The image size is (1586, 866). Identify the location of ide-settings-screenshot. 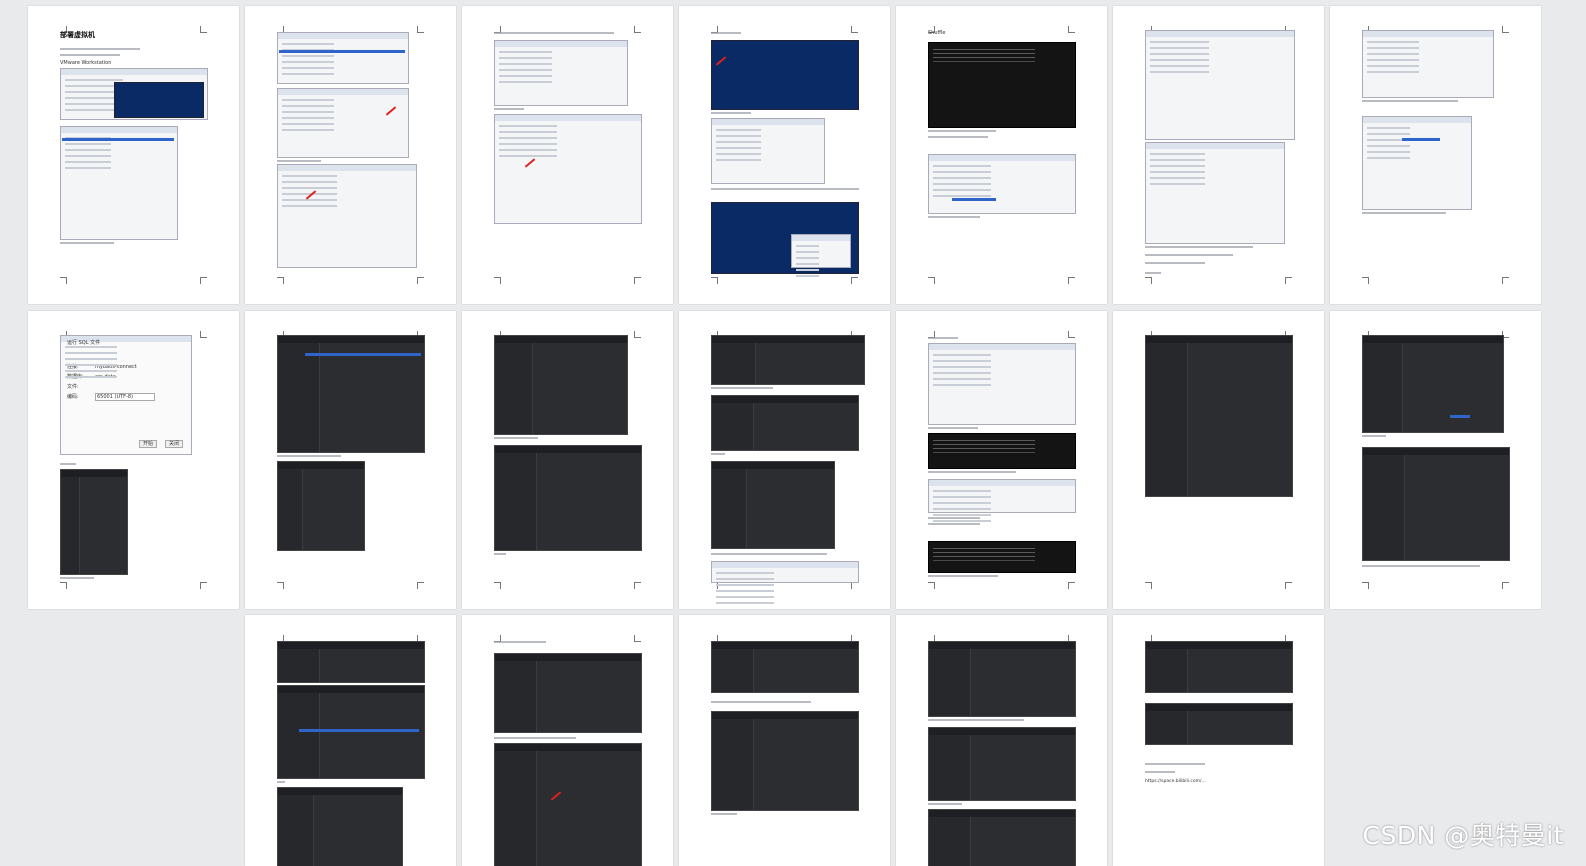
(785, 423).